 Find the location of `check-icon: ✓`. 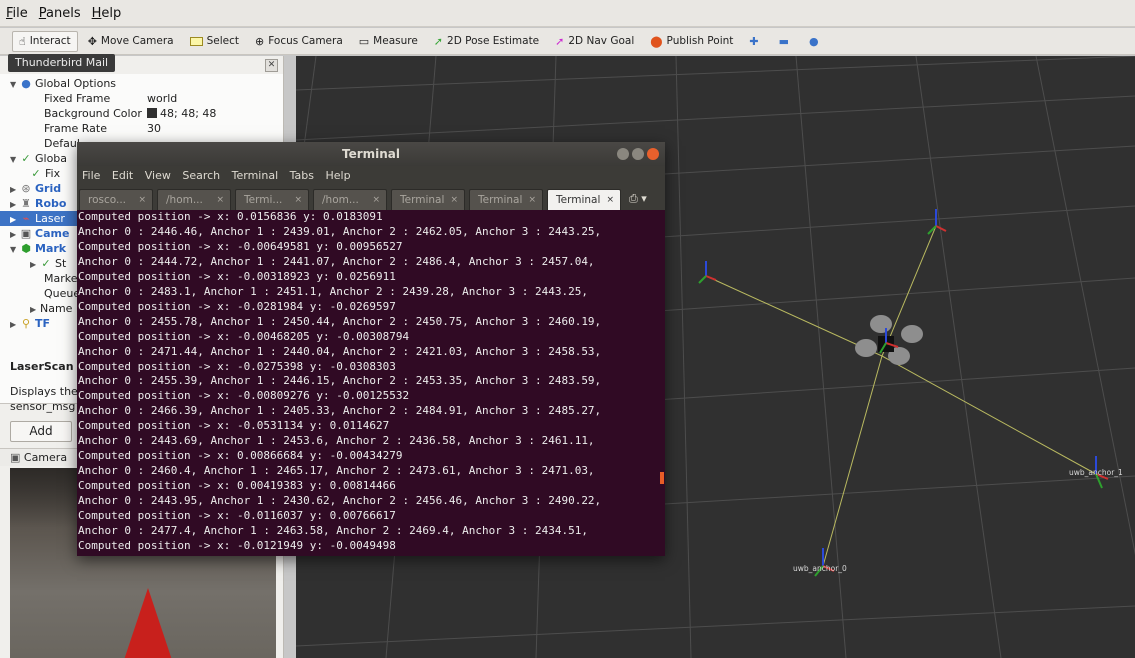

check-icon: ✓ is located at coordinates (46, 263).